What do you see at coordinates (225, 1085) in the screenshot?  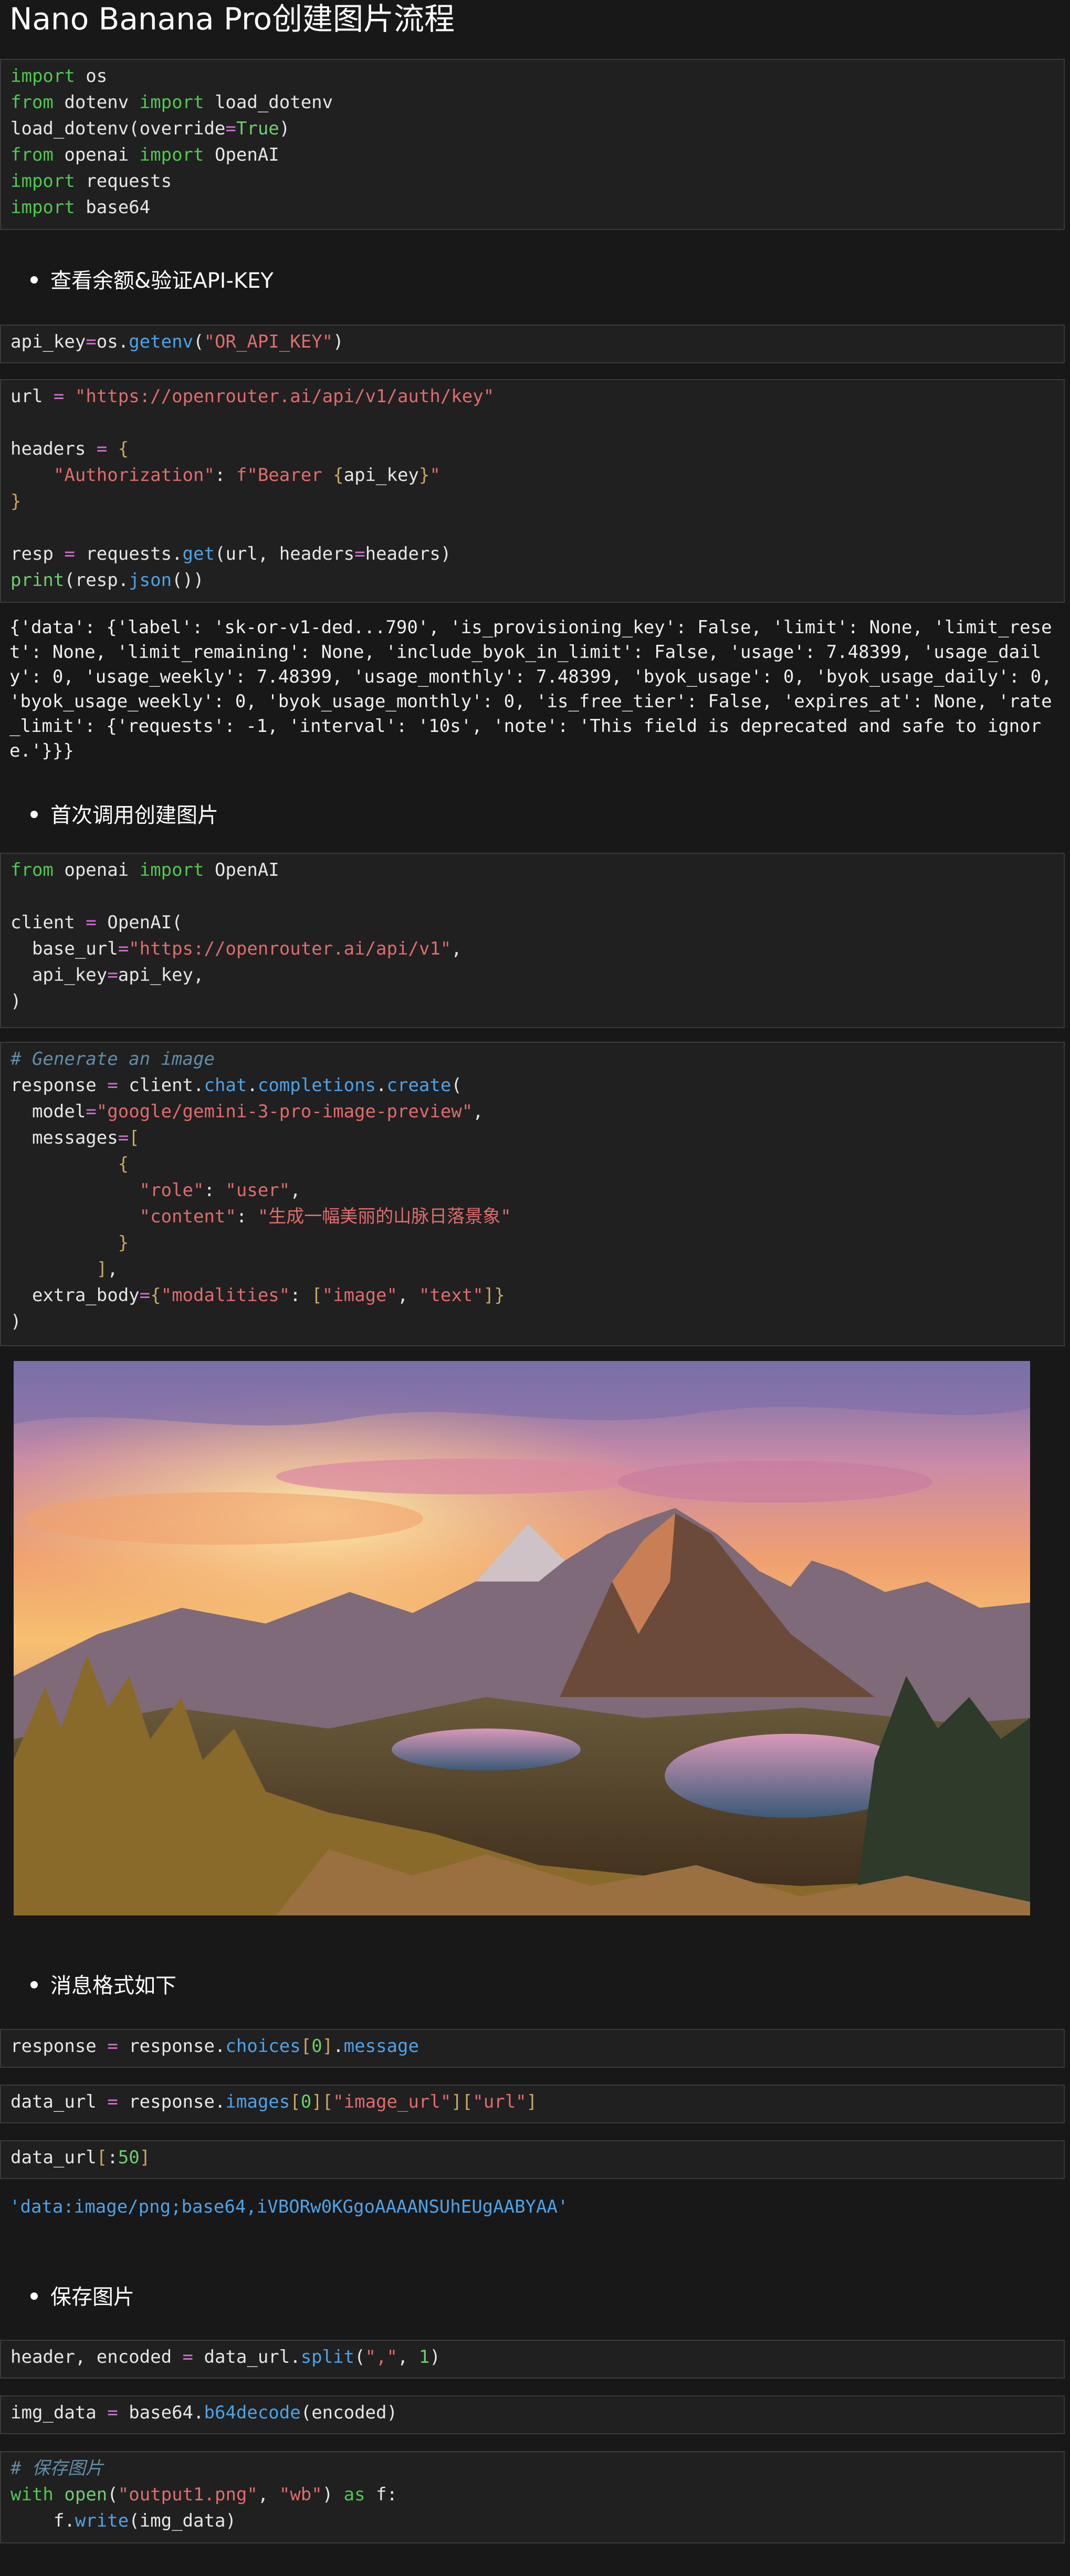 I see `code-token: chat` at bounding box center [225, 1085].